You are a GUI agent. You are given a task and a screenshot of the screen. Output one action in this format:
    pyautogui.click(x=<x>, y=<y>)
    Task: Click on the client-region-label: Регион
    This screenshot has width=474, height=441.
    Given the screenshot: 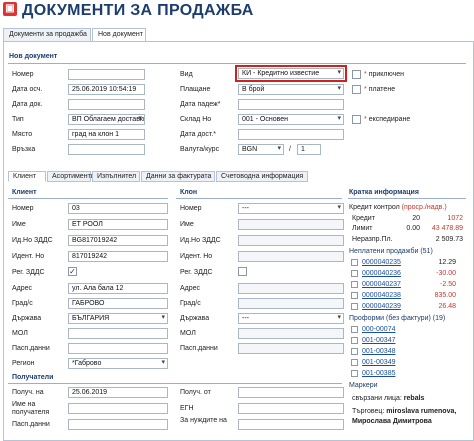 What is the action you would take?
    pyautogui.click(x=23, y=363)
    